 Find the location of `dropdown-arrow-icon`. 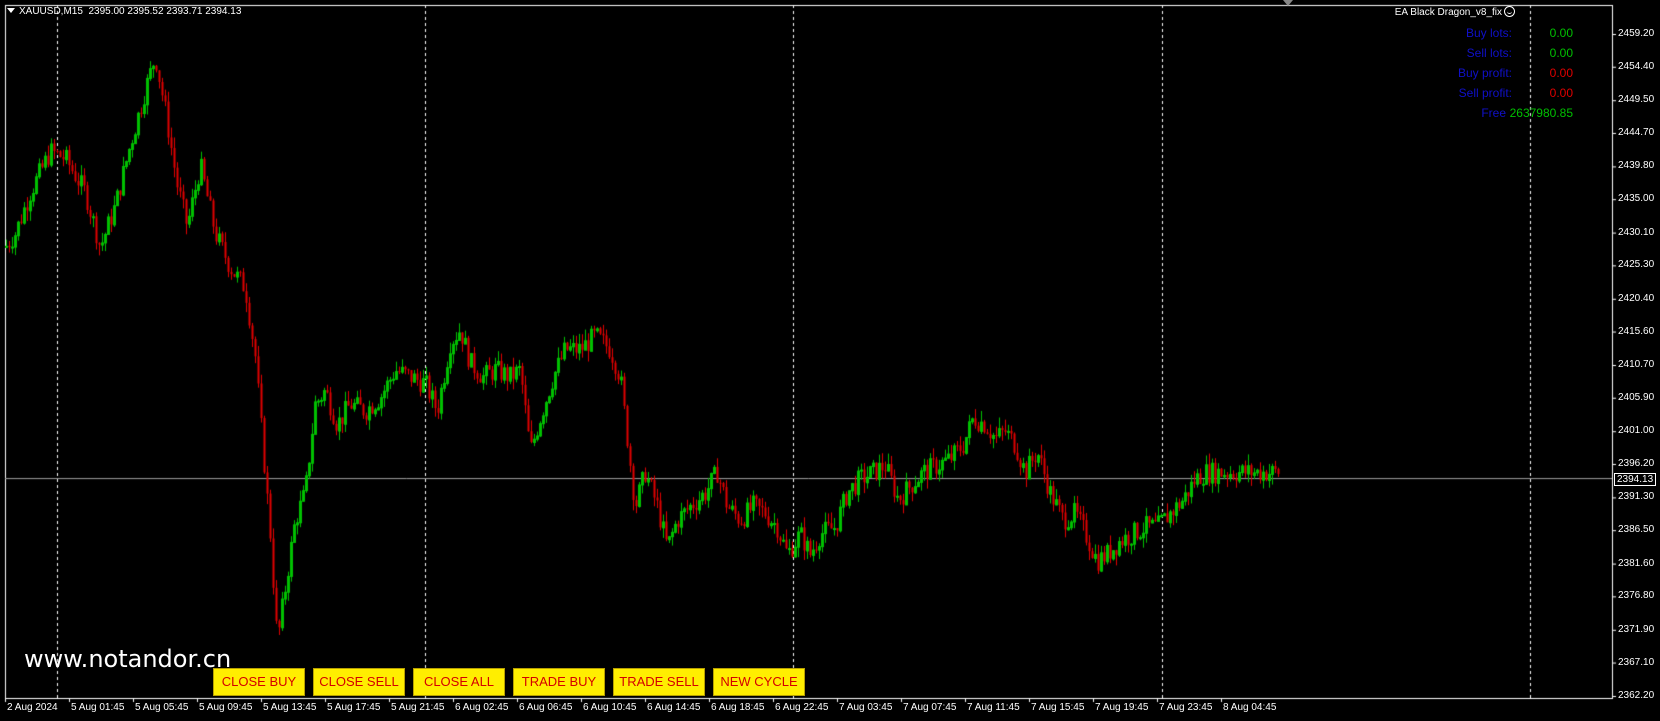

dropdown-arrow-icon is located at coordinates (11, 10).